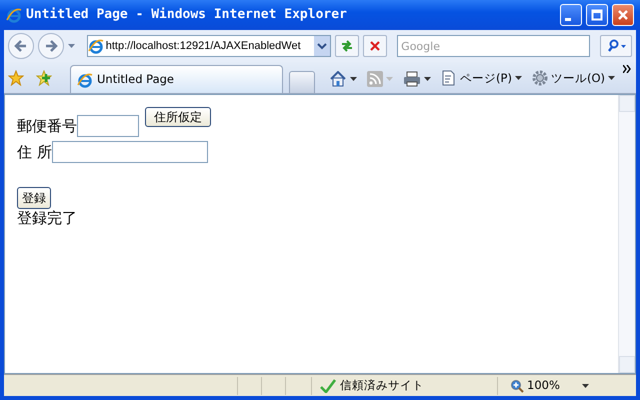 This screenshot has width=640, height=400. I want to click on submit-button: 登録, so click(34, 198).